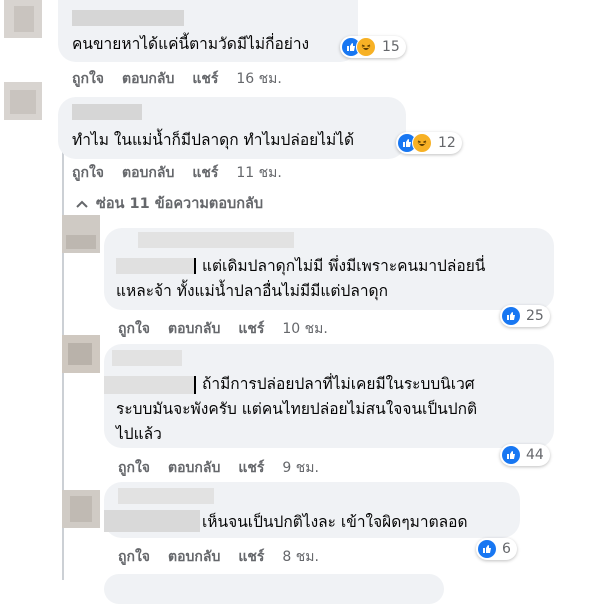  What do you see at coordinates (186, 79) in the screenshot?
I see `comment-actions: ถูกใจ ตอบกลับ แชร์ 16 ชม.` at bounding box center [186, 79].